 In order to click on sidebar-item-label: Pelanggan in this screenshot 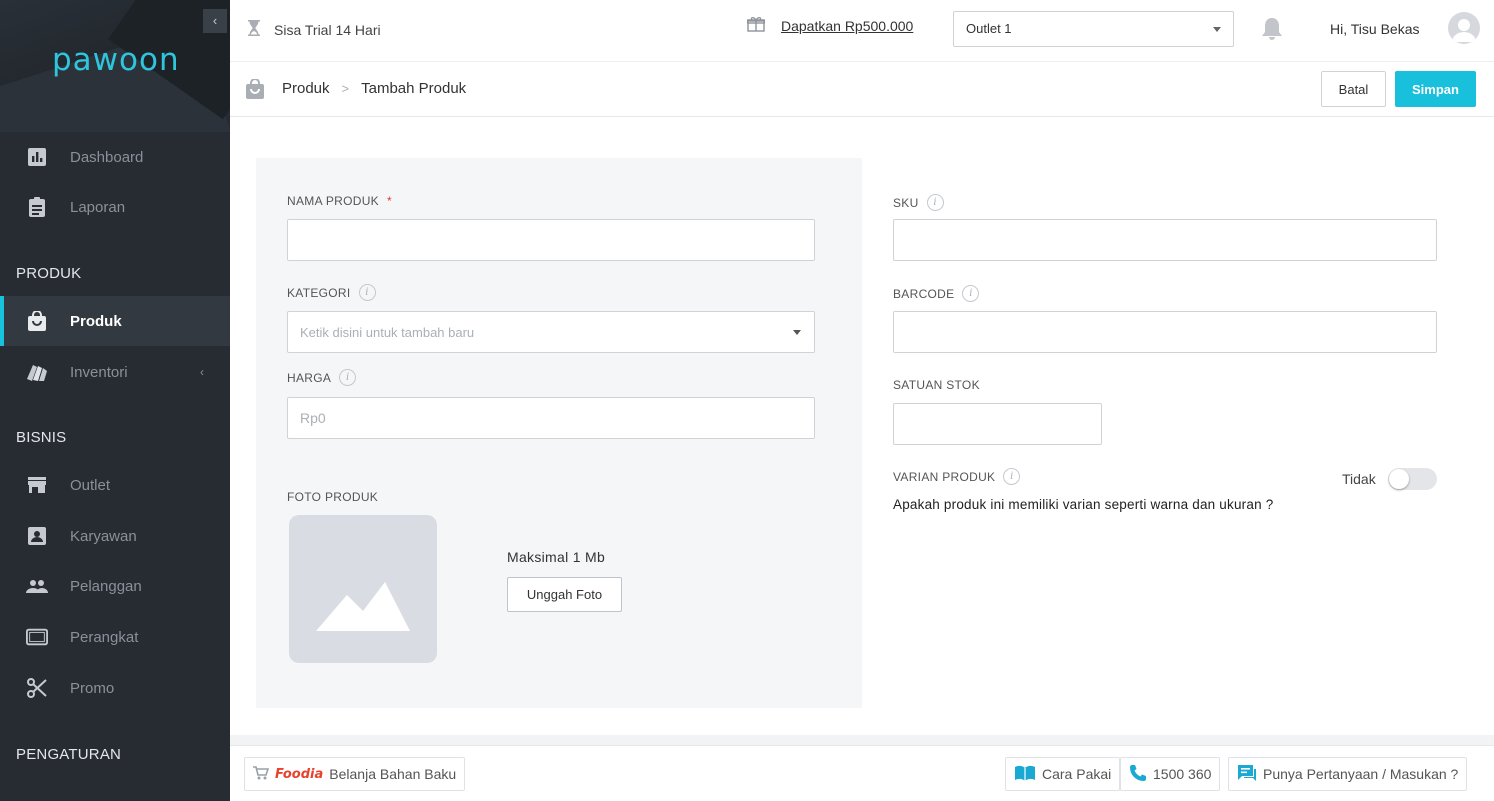, I will do `click(106, 586)`.